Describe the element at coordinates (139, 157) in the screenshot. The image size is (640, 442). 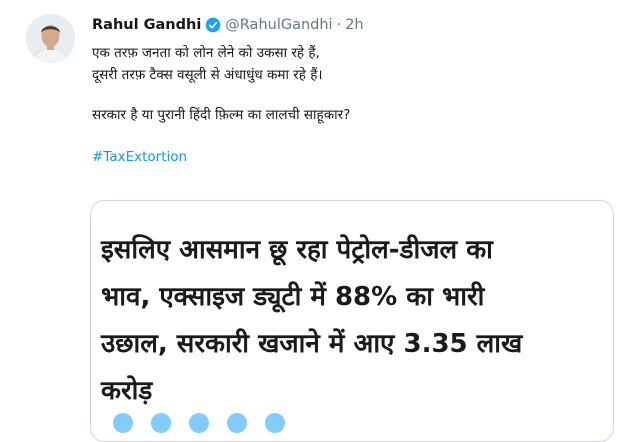
I see `hashtag-link: #TaxExtortion` at that location.